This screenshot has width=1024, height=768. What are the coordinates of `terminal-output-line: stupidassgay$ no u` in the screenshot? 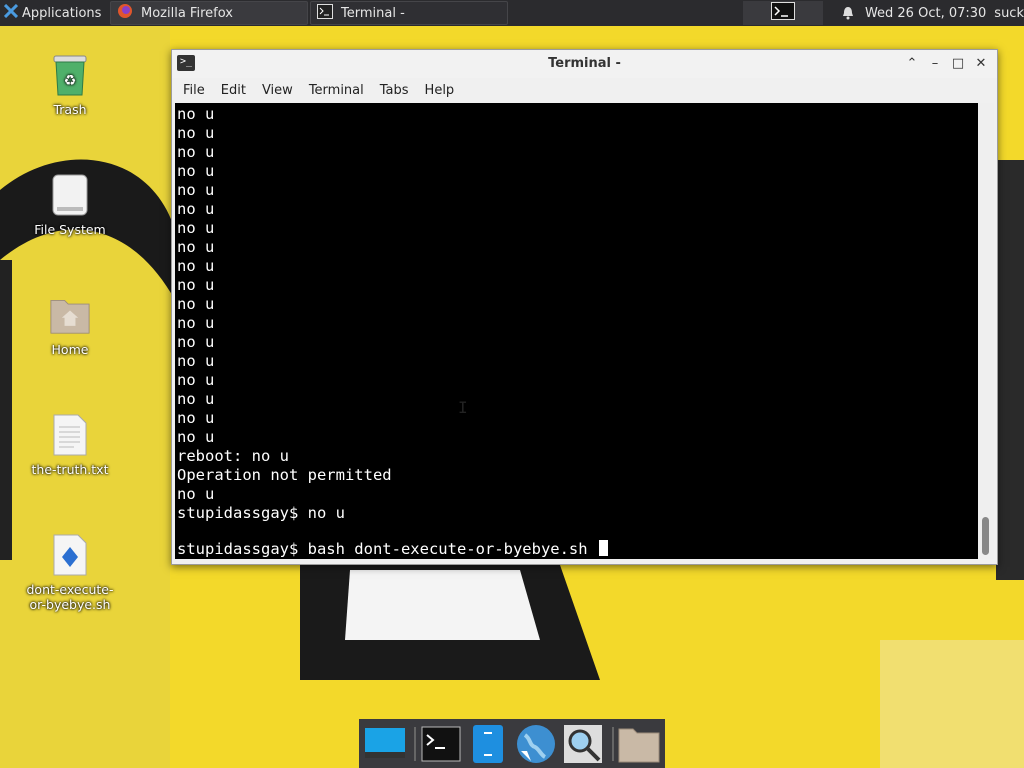 It's located at (261, 513).